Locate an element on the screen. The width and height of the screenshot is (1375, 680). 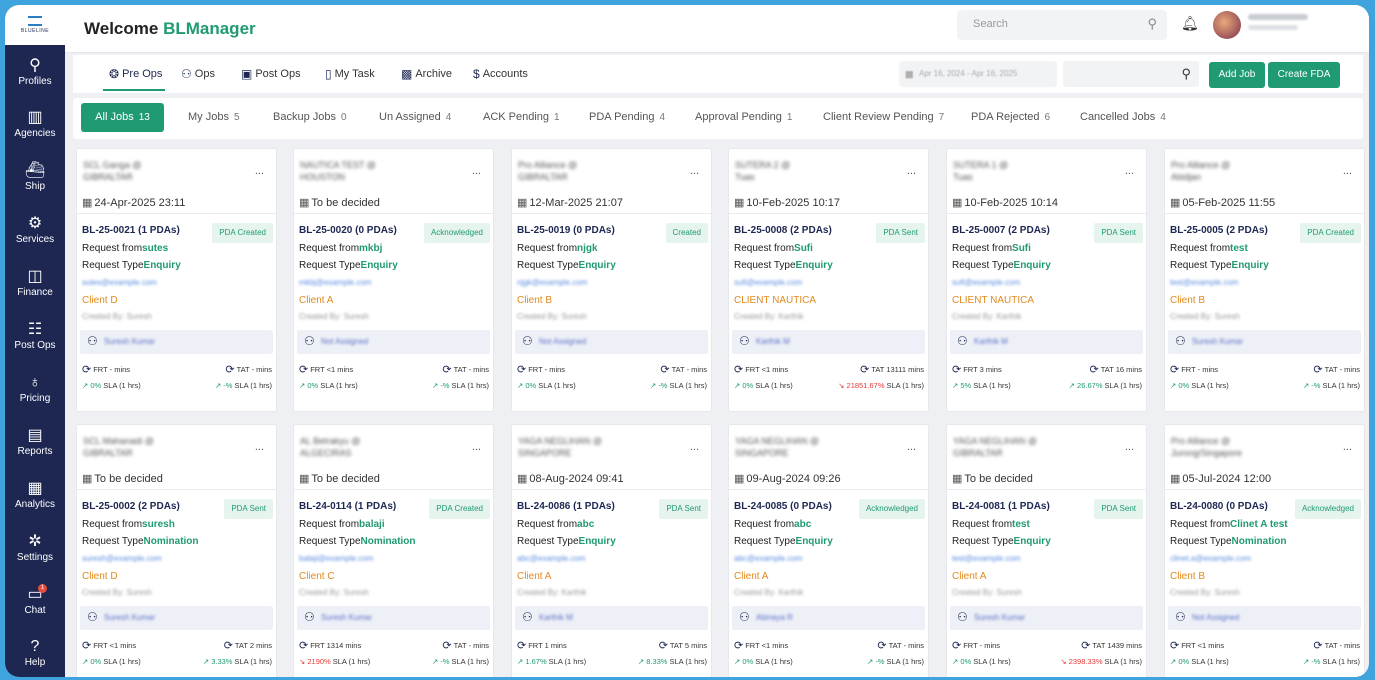
requester-email: balaji@example.com is located at coordinates (359, 558).